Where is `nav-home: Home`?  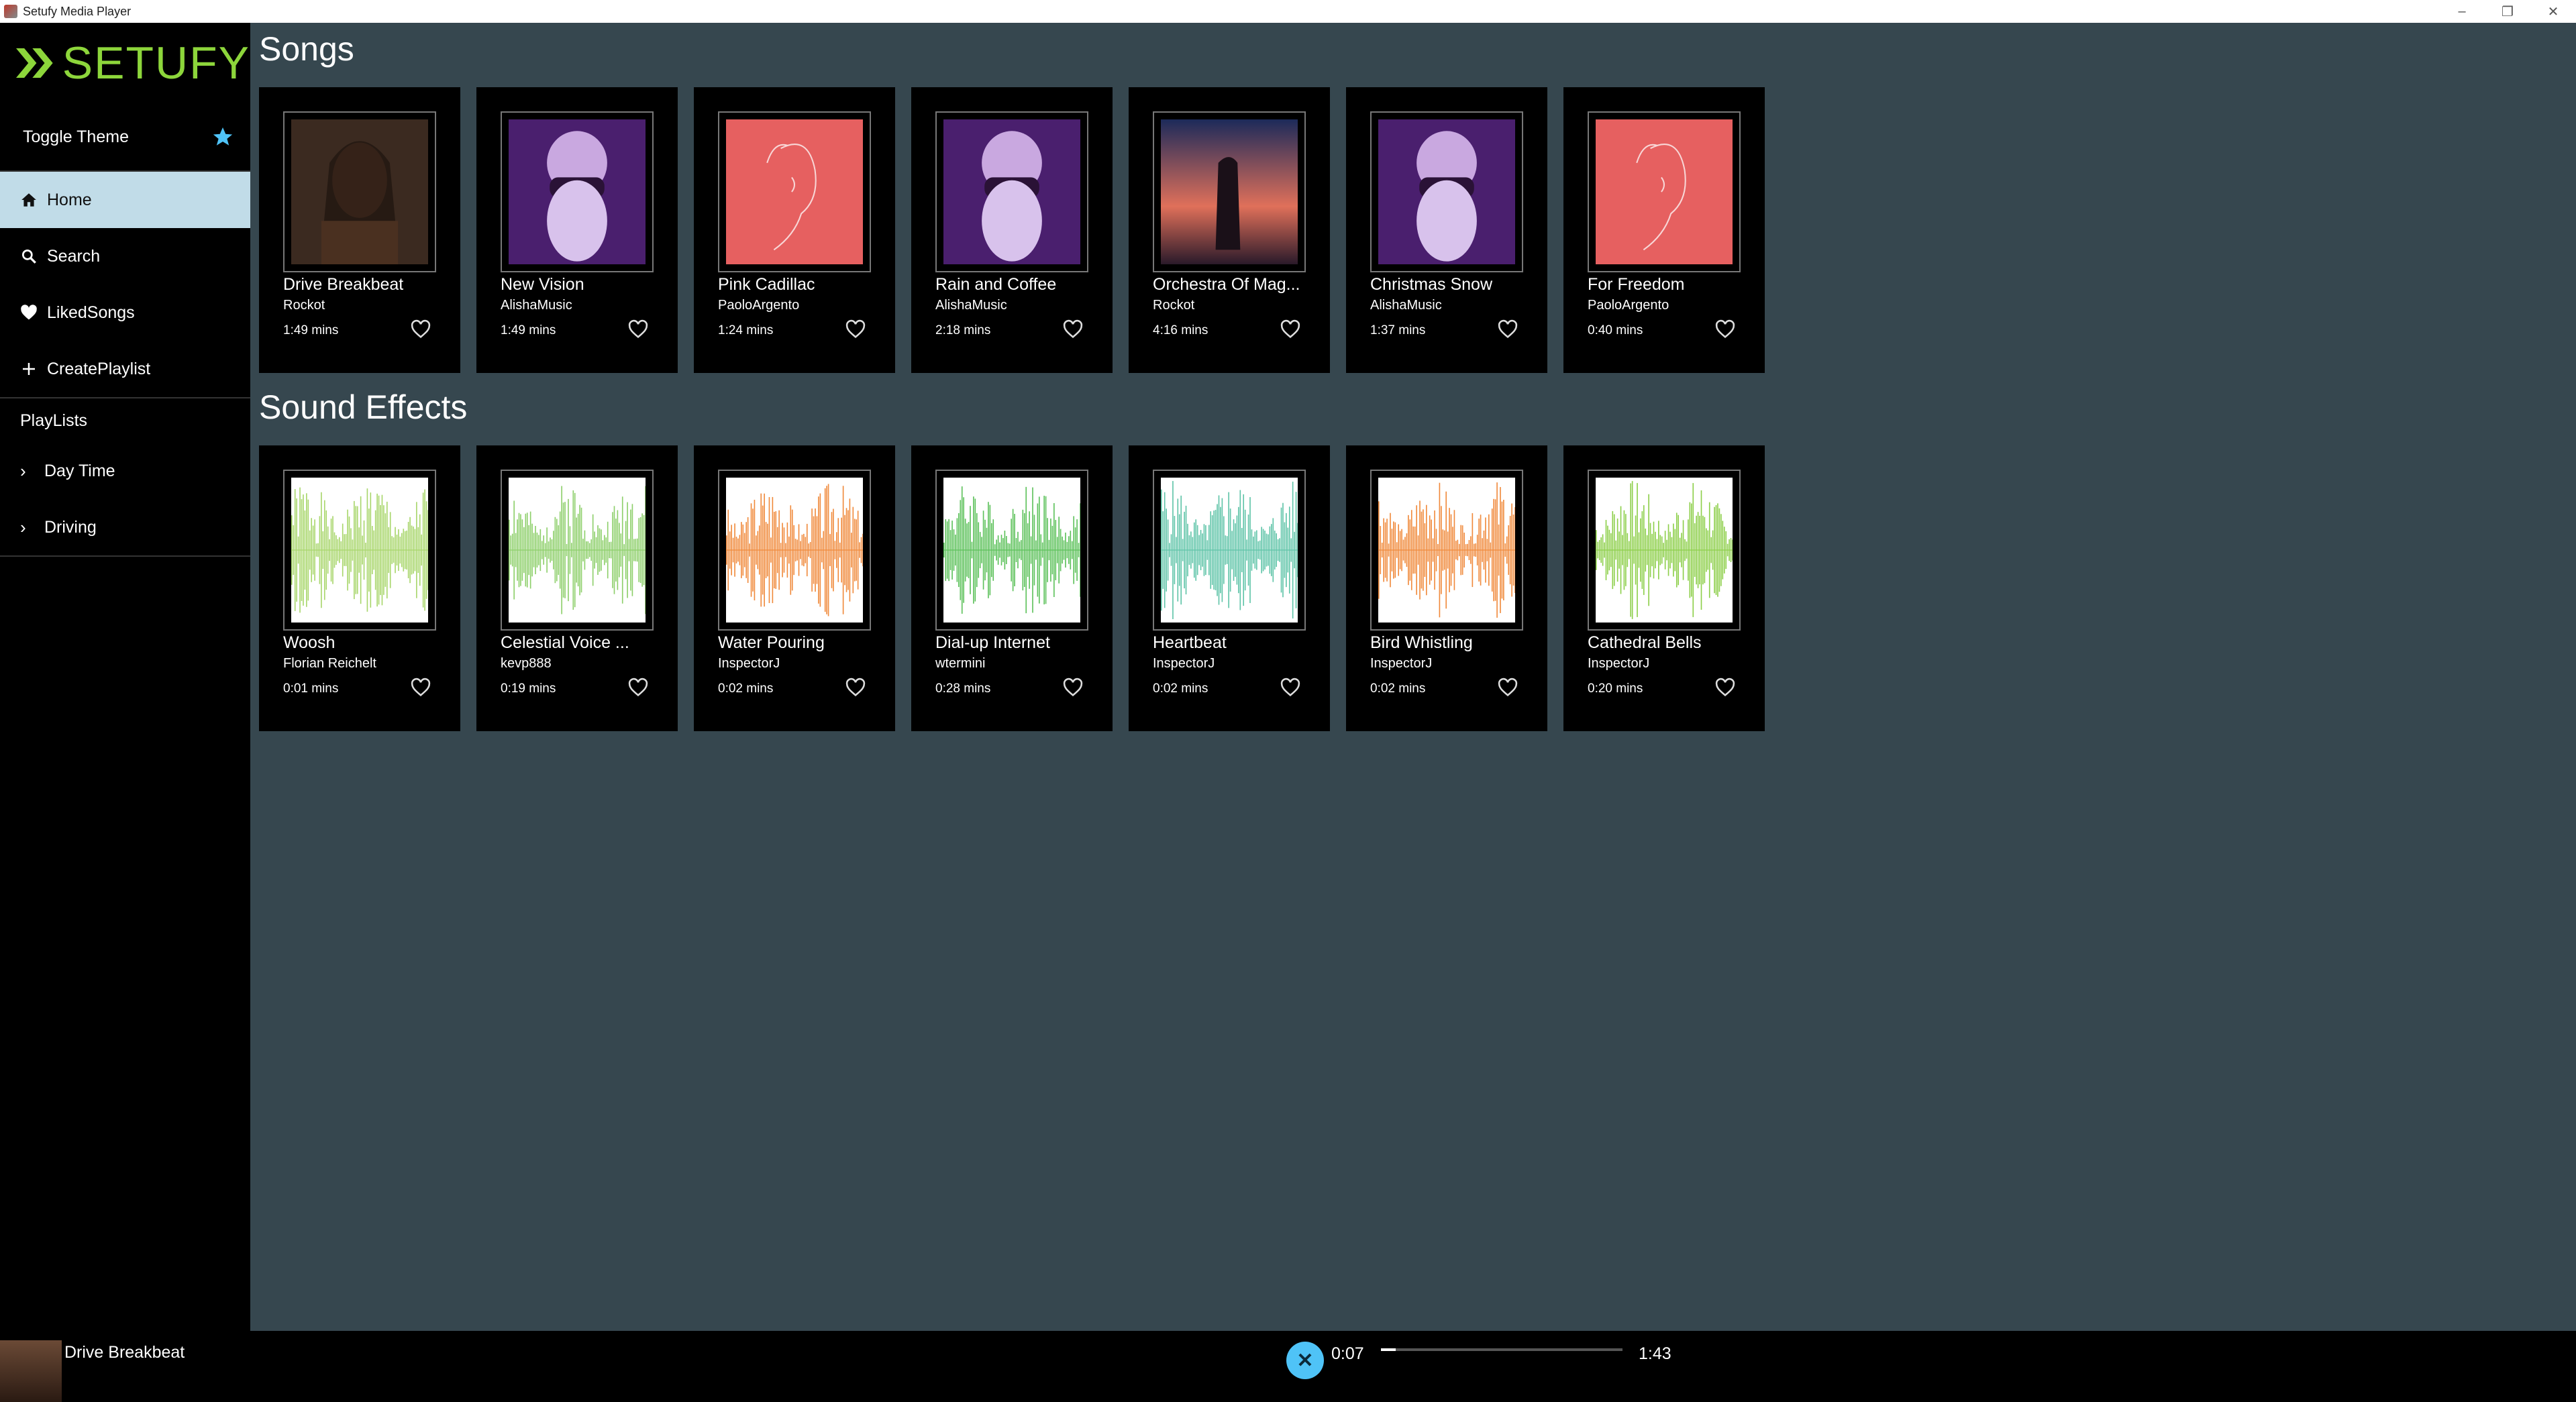
nav-home: Home is located at coordinates (125, 200).